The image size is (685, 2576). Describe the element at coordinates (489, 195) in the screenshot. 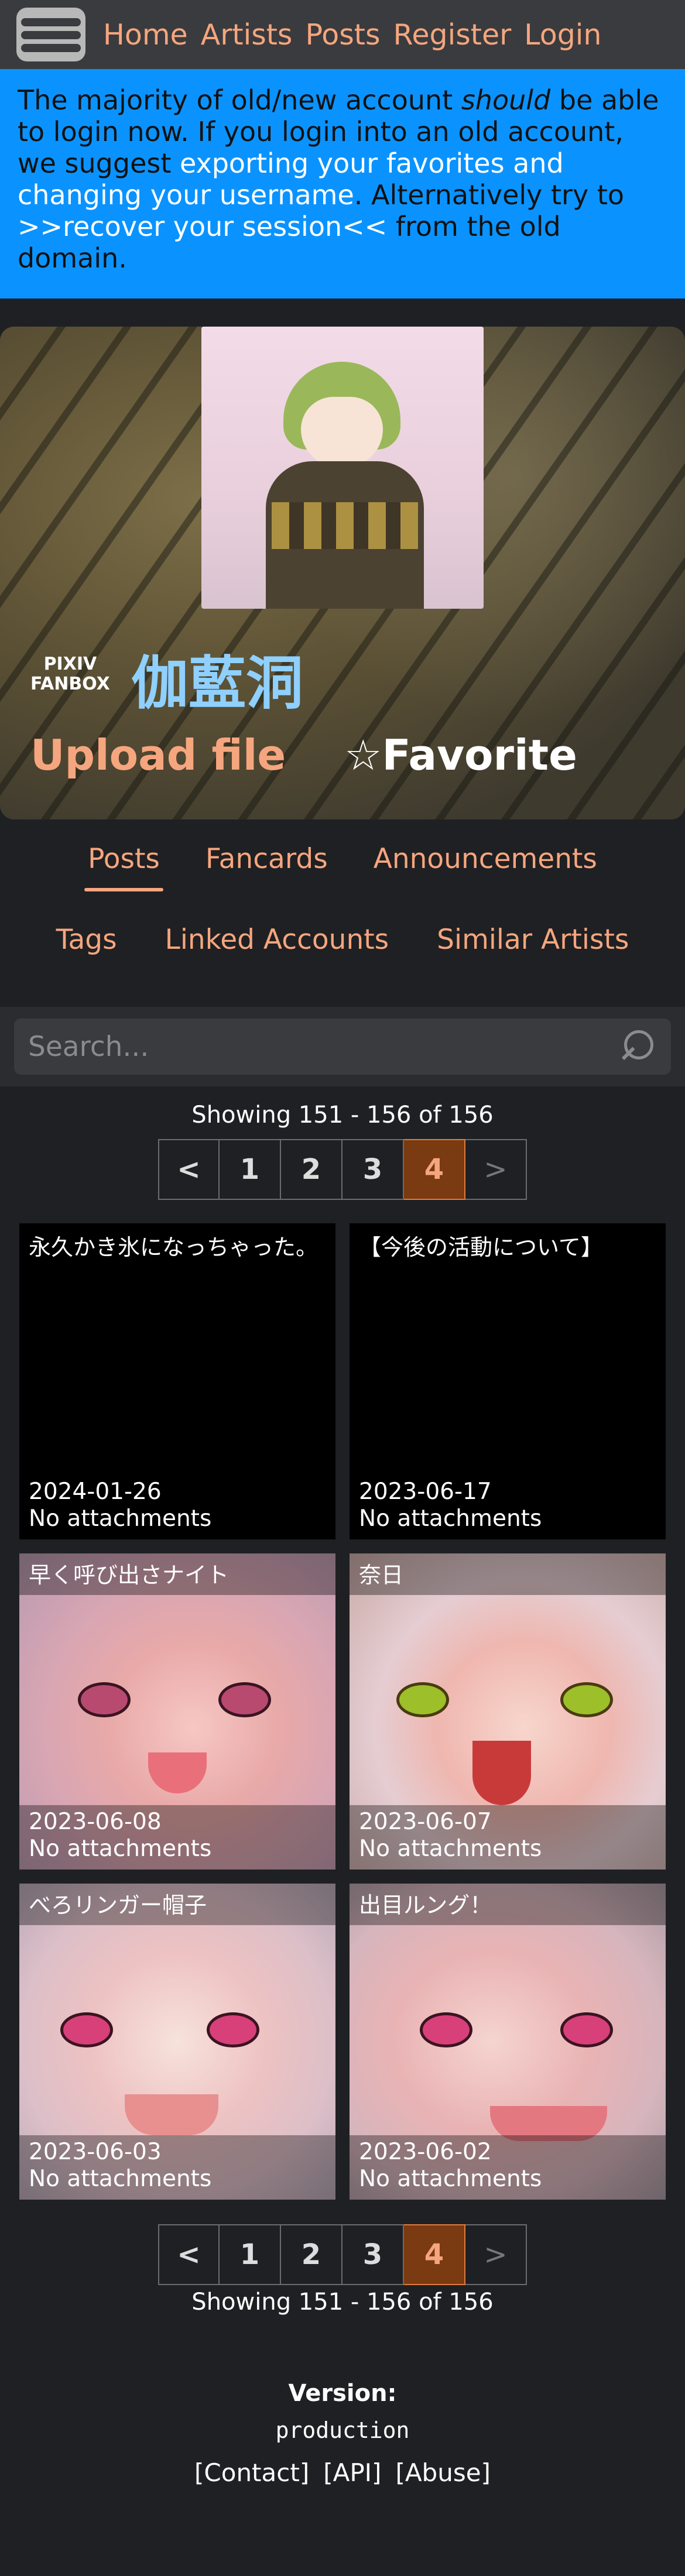

I see `announcement-text: . Alternatively try to` at that location.